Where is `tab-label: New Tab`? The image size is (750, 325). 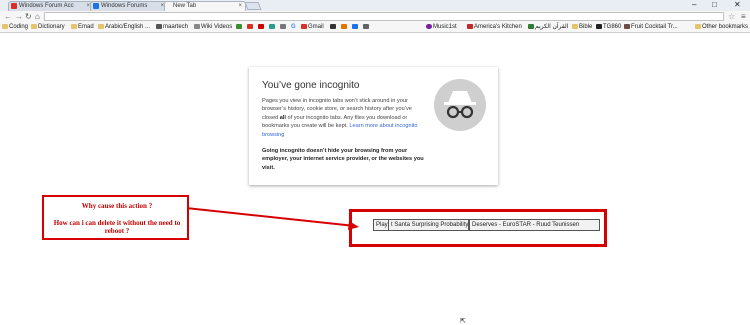
tab-label: New Tab is located at coordinates (185, 6).